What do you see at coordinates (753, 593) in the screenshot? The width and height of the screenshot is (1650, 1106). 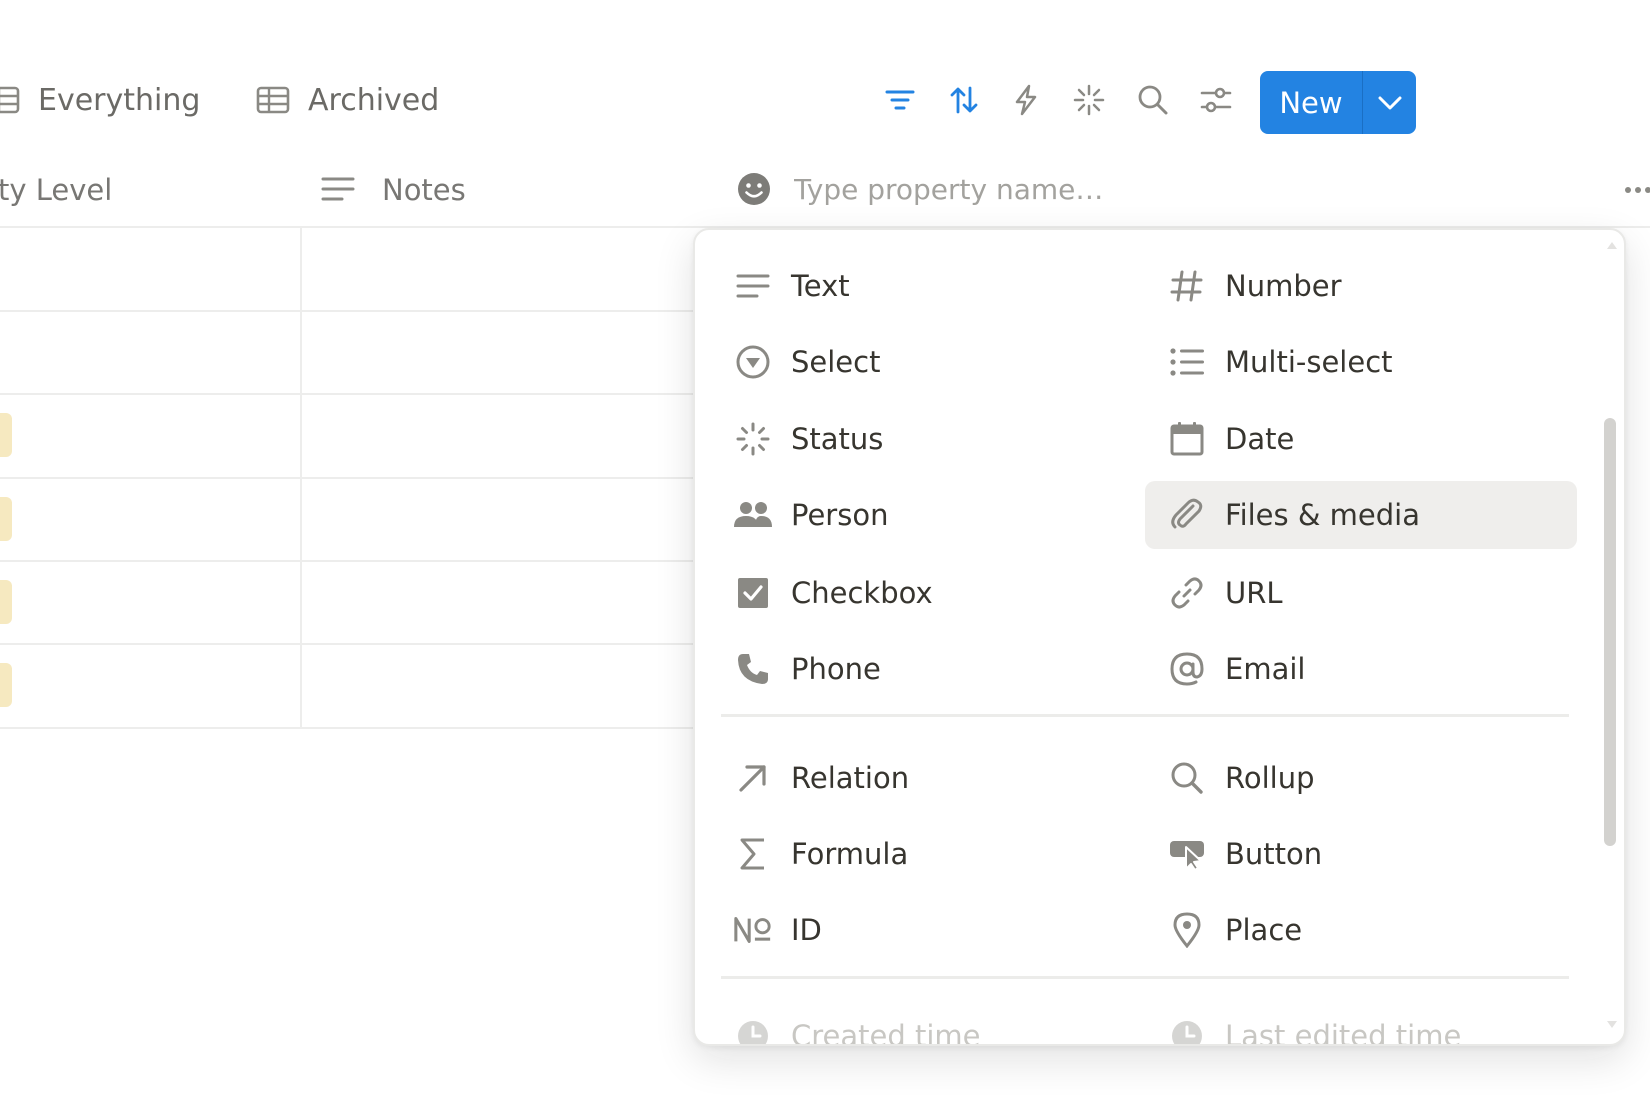 I see `checkbox-icon` at bounding box center [753, 593].